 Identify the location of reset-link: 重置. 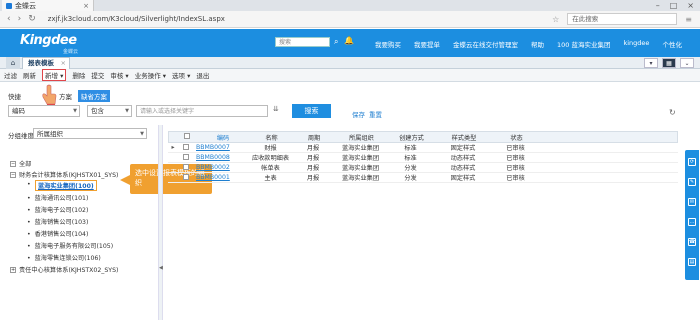
(375, 114).